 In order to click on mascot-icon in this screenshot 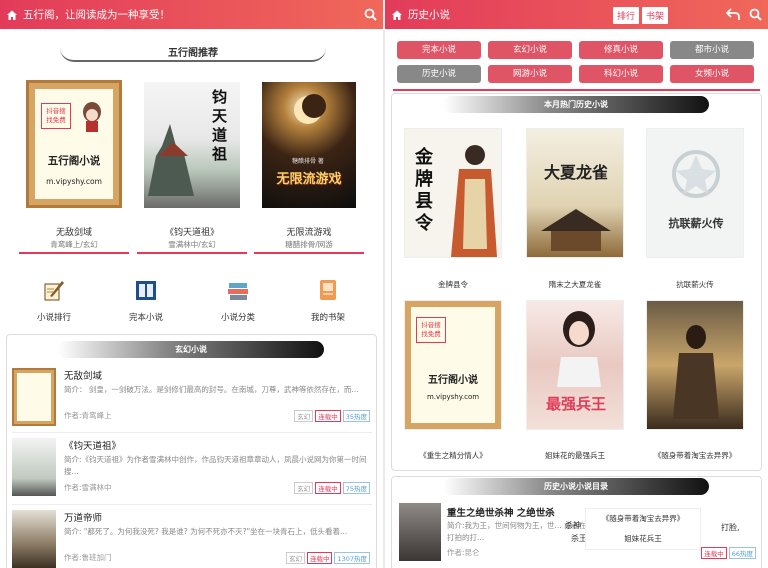, I will do `click(92, 117)`.